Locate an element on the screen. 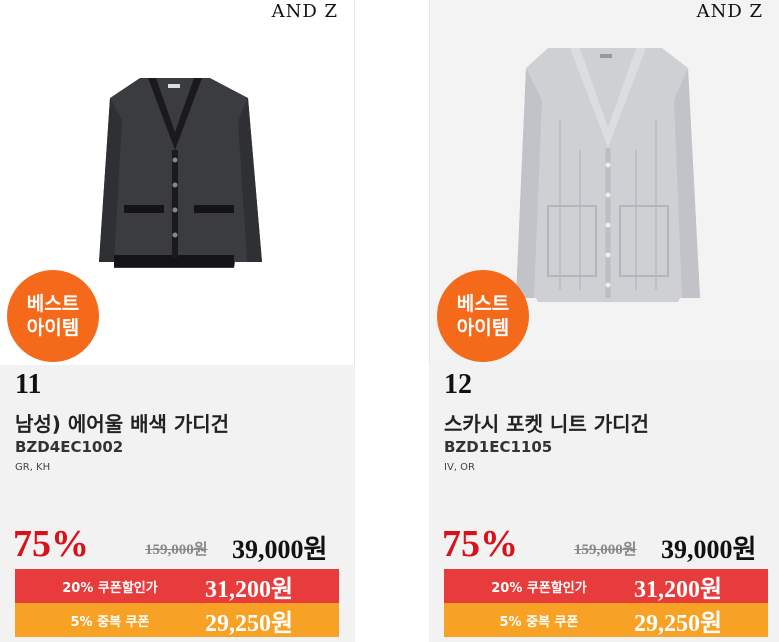 The height and width of the screenshot is (642, 779). product-colors: GR, KH is located at coordinates (33, 467).